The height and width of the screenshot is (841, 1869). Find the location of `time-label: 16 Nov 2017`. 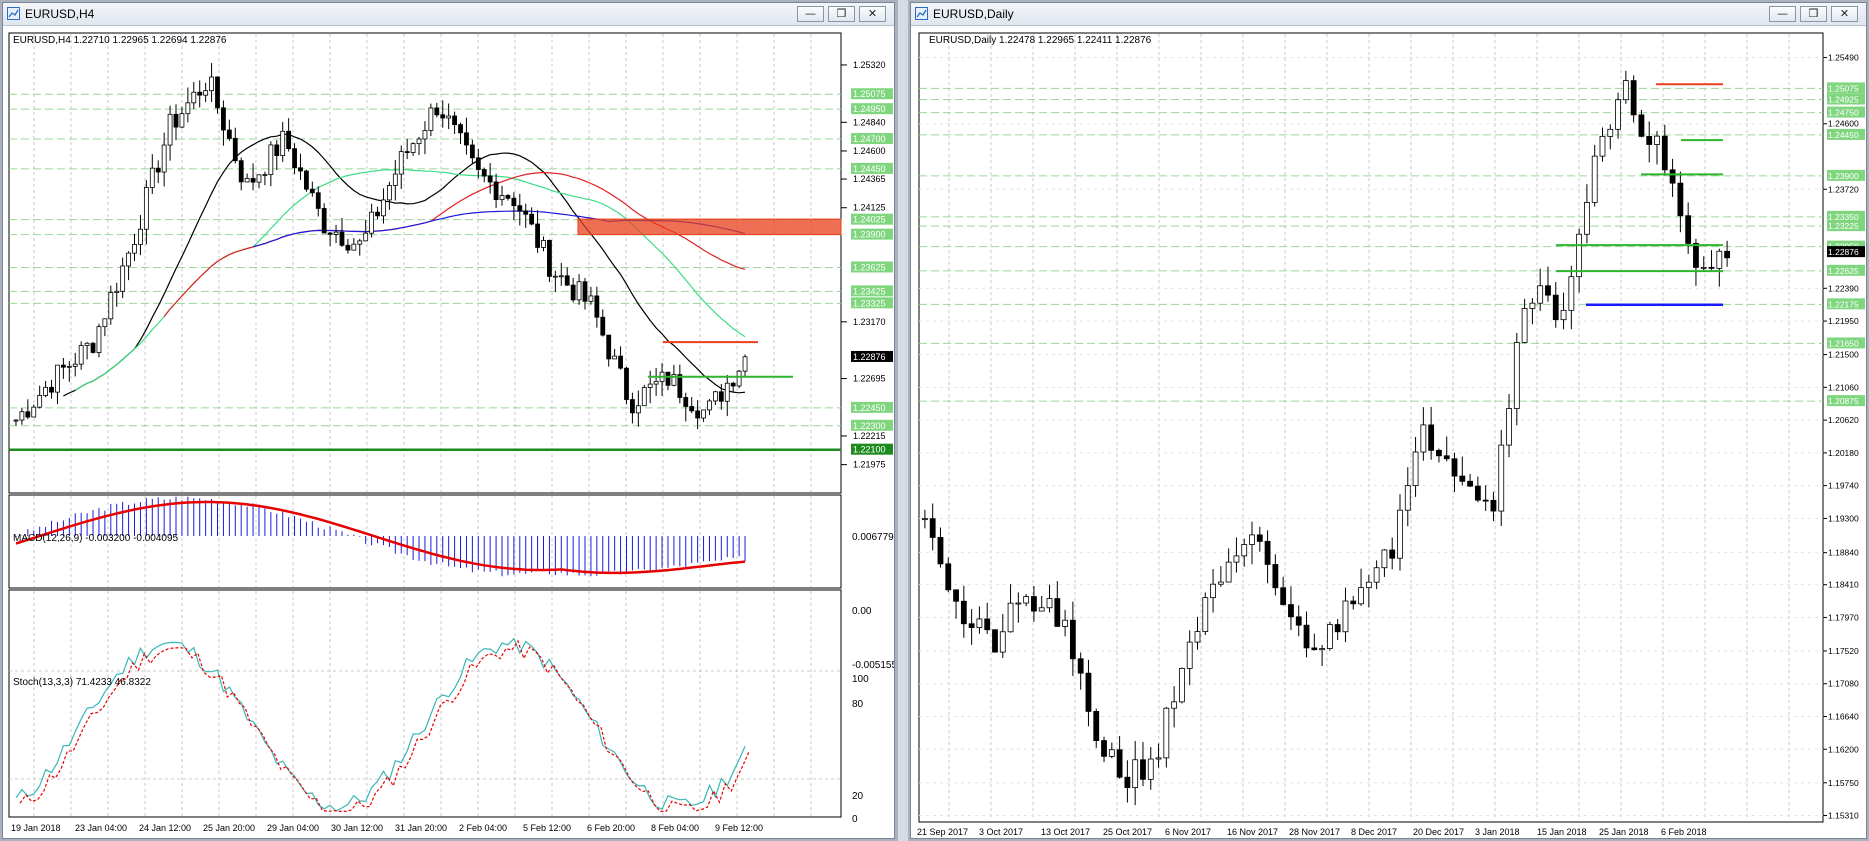

time-label: 16 Nov 2017 is located at coordinates (1252, 832).